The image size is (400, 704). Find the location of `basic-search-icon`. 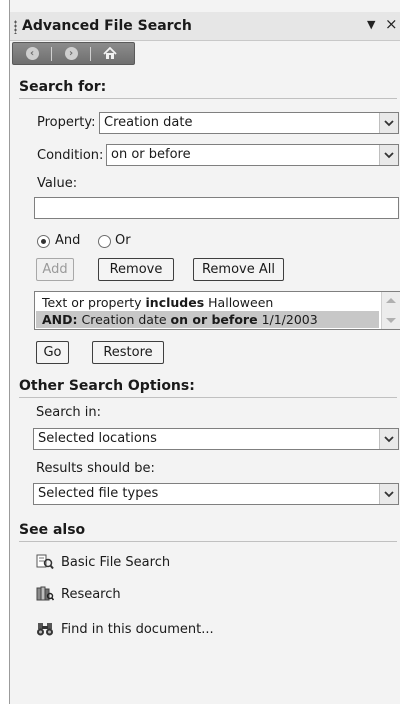

basic-search-icon is located at coordinates (45, 562).